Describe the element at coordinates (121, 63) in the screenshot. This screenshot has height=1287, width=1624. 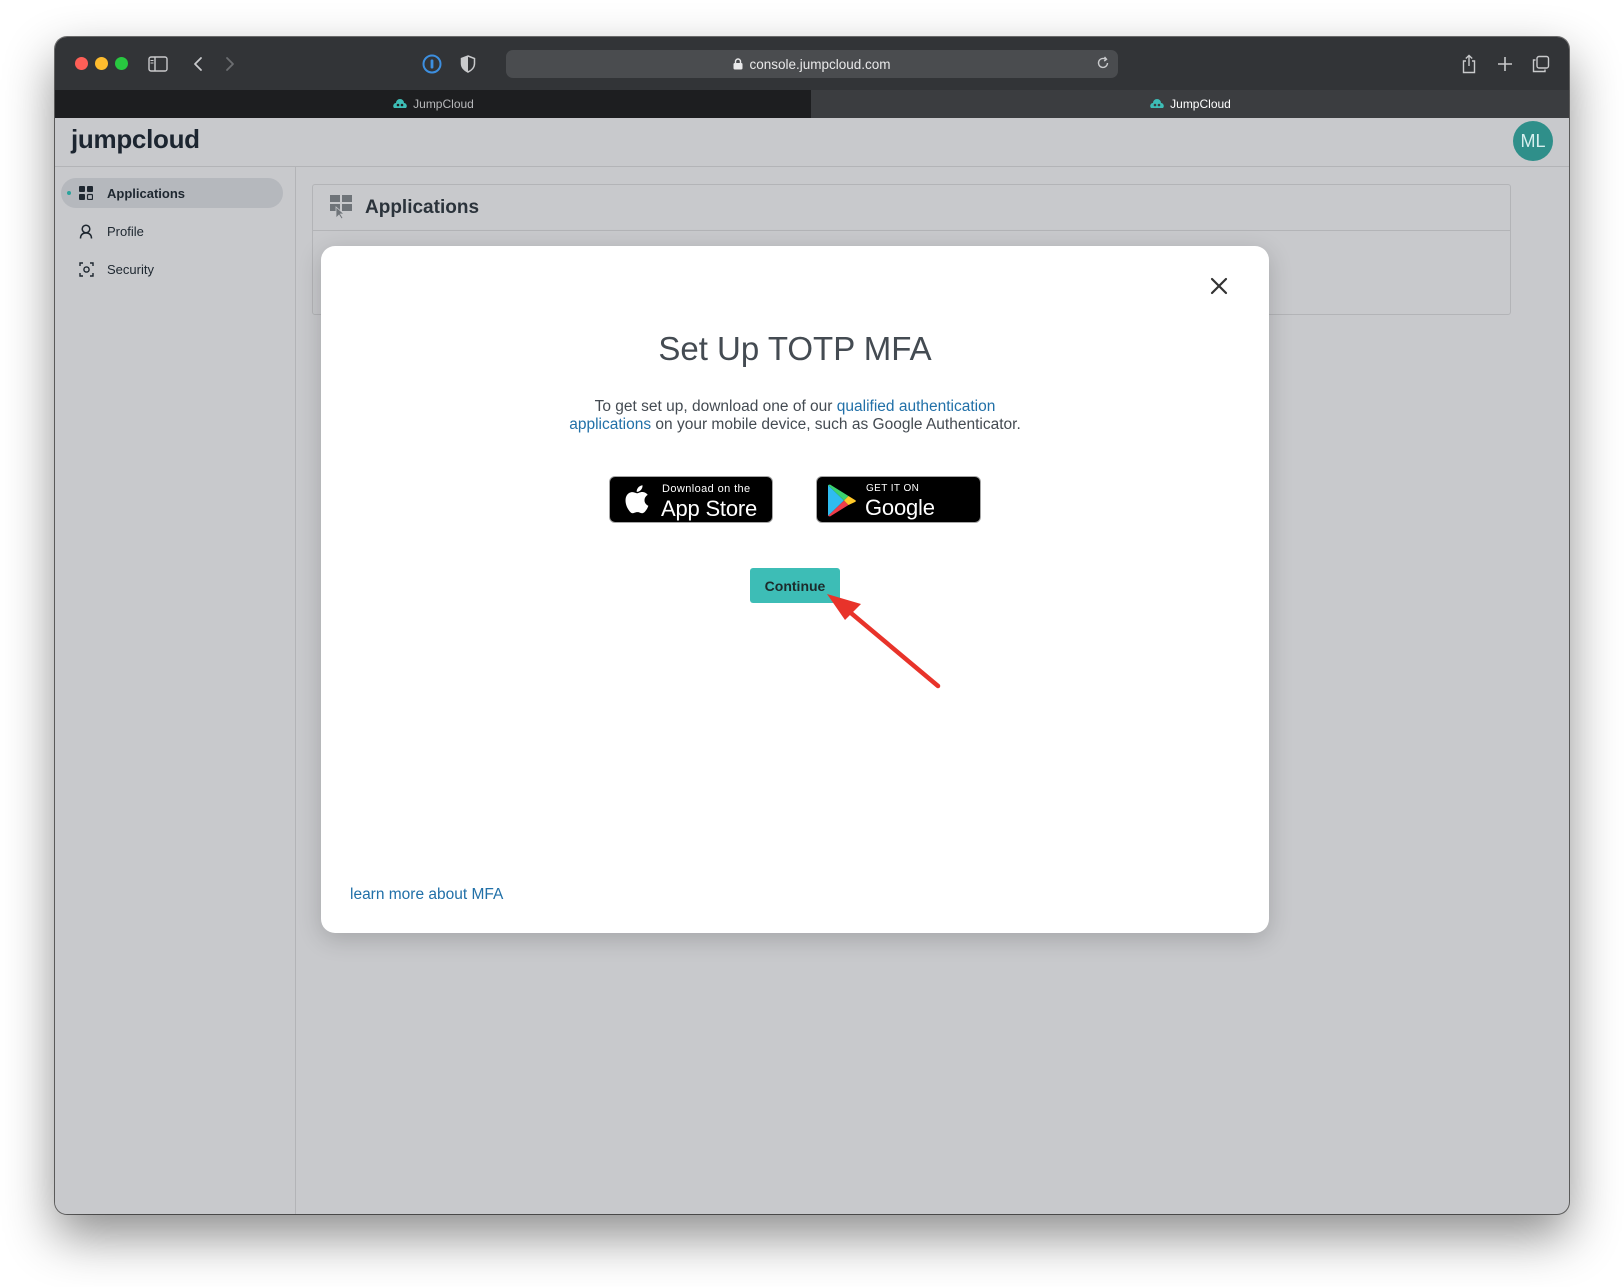
I see `zoom-window-button` at that location.